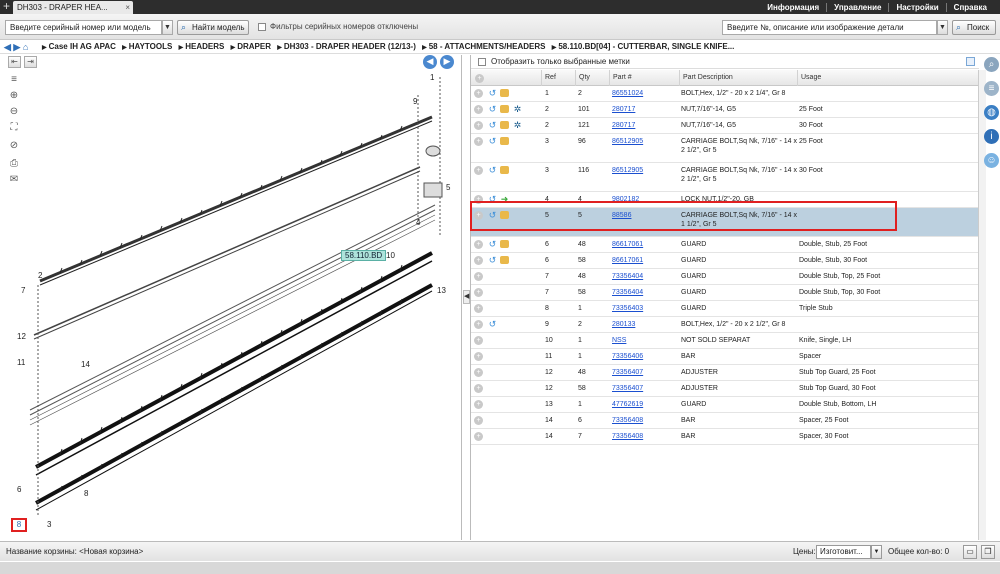 The height and width of the screenshot is (574, 1000). I want to click on zoom-out-icon: ⊖, so click(14, 112).